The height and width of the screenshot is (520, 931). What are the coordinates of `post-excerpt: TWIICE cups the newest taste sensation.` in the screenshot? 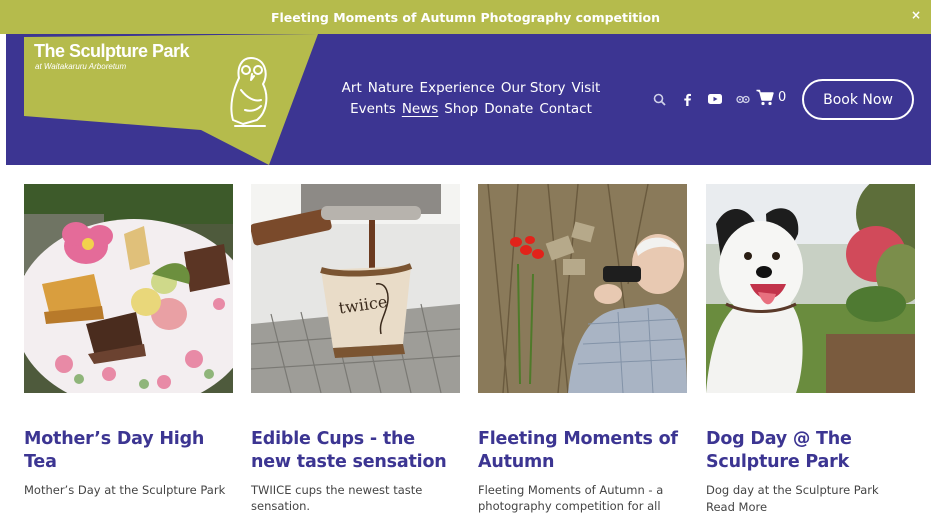 It's located at (337, 498).